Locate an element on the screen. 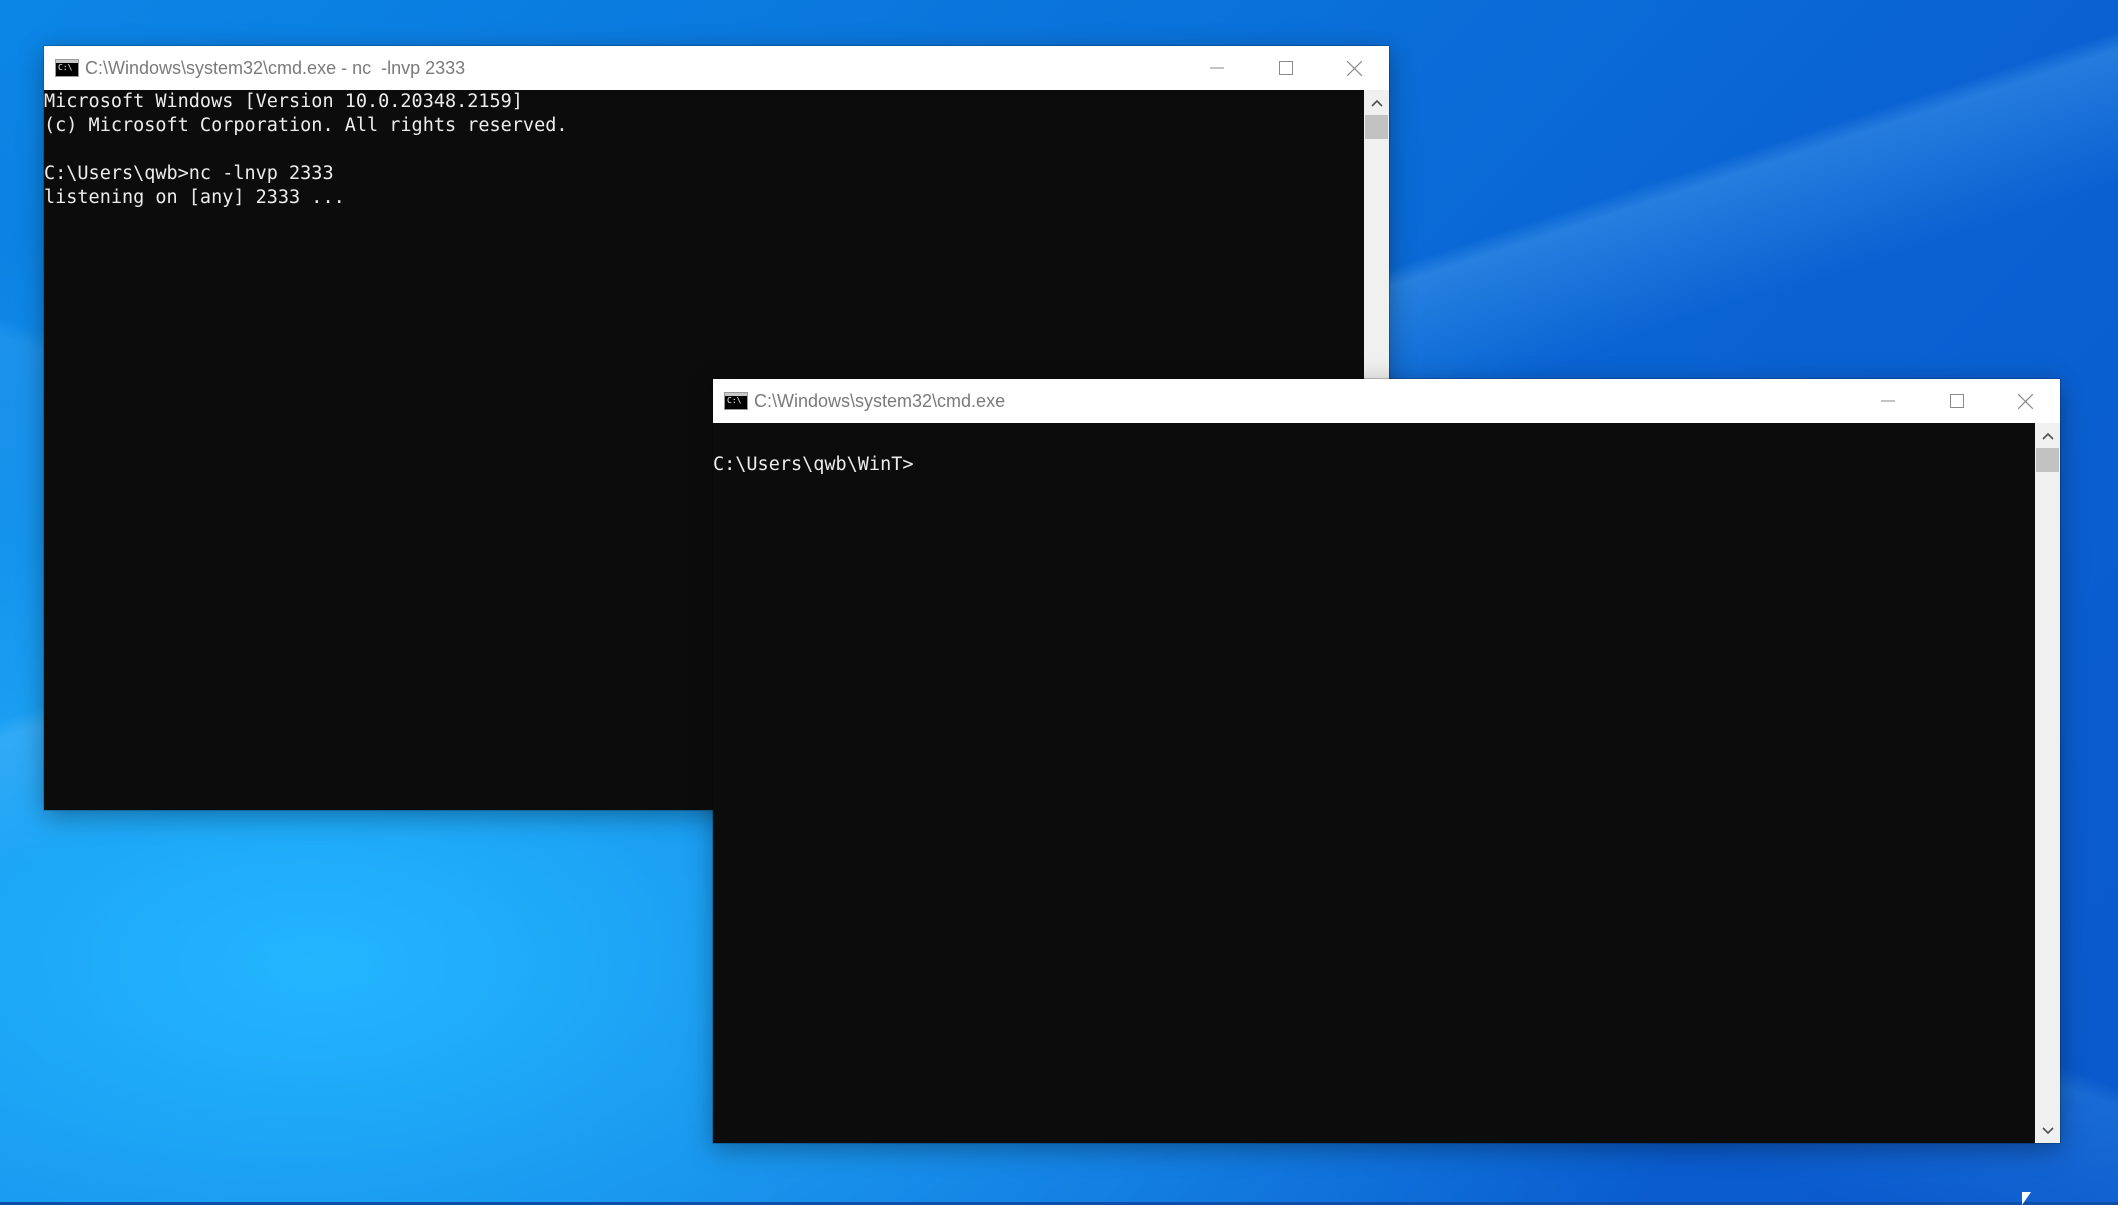 The width and height of the screenshot is (2118, 1205). chevron-down-icon is located at coordinates (2047, 1130).